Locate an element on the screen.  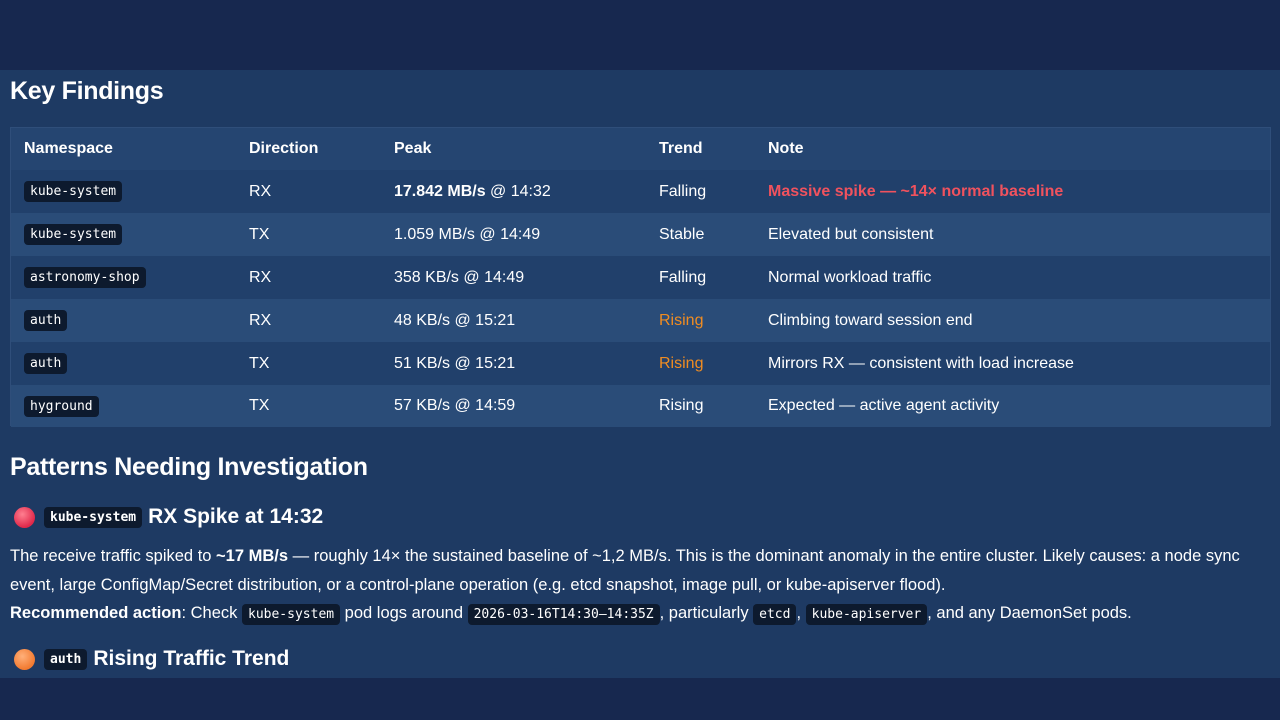
action-label: Recommended action is located at coordinates (96, 613).